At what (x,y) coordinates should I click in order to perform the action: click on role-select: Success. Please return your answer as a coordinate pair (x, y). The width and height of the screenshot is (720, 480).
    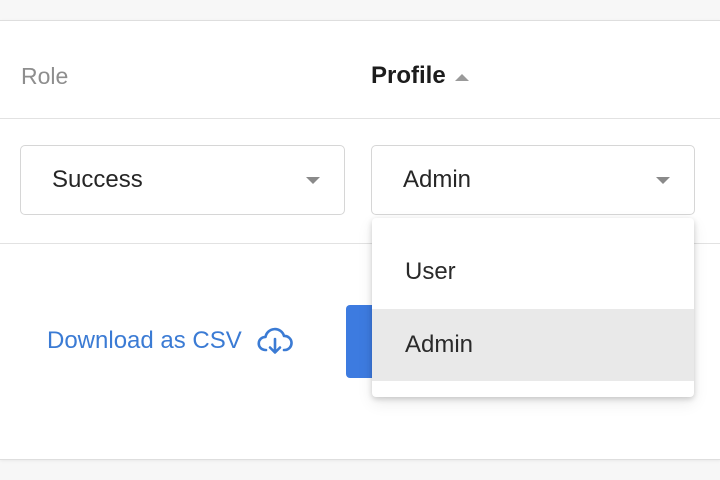
    Looking at the image, I should click on (182, 180).